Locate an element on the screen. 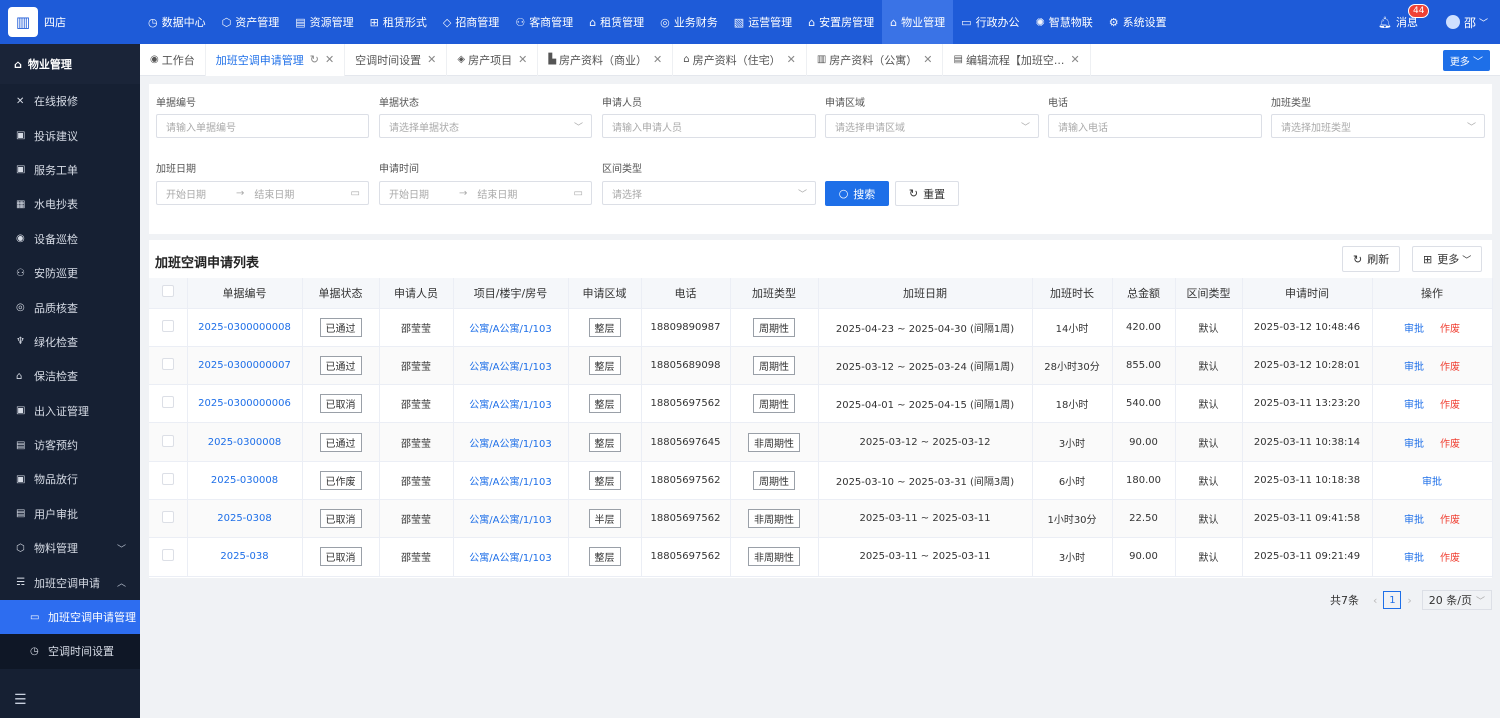 Image resolution: width=1500 pixels, height=718 pixels. area-select: 请选择申请区域 ﹀ is located at coordinates (932, 126).